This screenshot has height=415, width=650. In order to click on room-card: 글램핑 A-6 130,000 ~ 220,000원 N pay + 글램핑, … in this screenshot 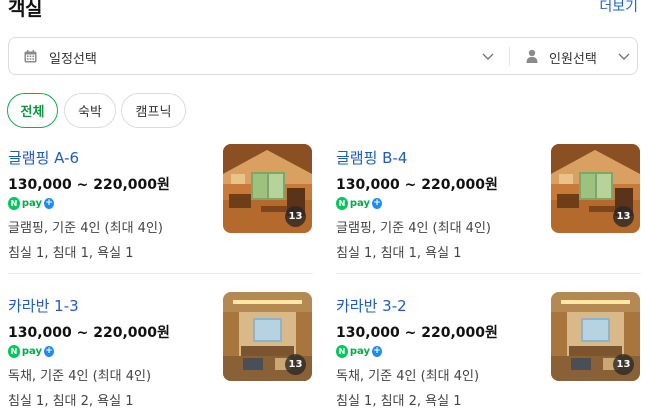, I will do `click(160, 205)`.